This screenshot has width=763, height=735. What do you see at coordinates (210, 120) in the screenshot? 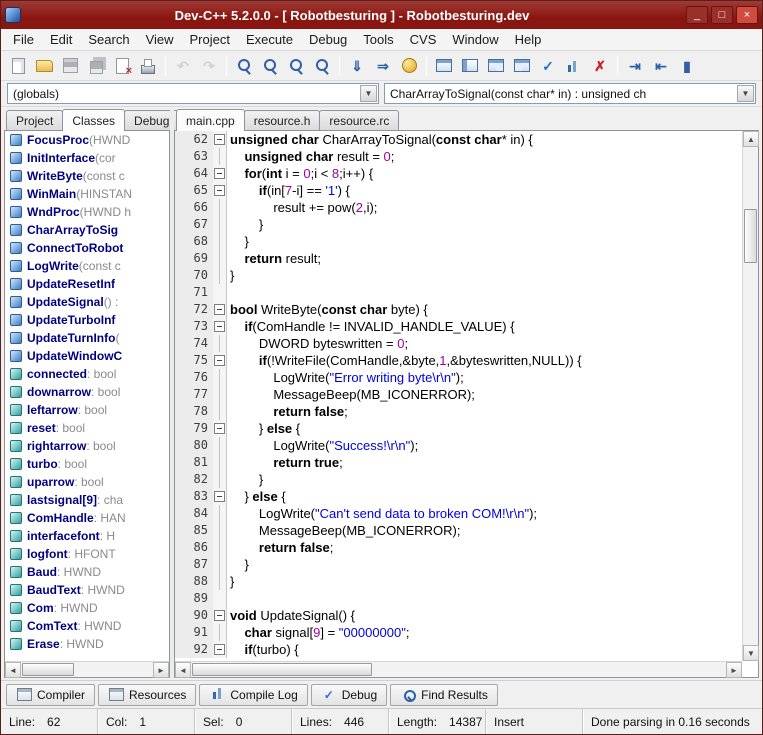
I see `editor-tab-main-cpp: main.cpp` at bounding box center [210, 120].